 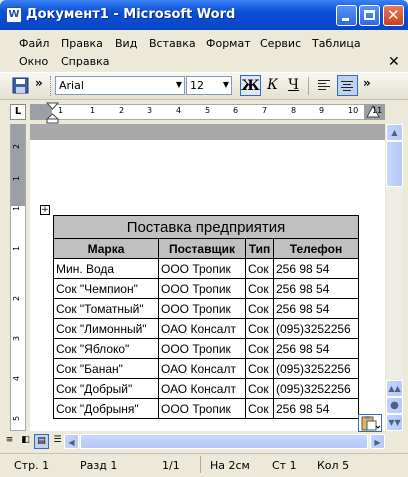 I want to click on status-section: Разд 1, so click(x=99, y=465).